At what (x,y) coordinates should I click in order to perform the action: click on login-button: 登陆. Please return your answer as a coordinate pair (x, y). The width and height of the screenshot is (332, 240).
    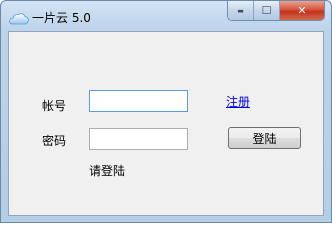
    Looking at the image, I should click on (264, 138).